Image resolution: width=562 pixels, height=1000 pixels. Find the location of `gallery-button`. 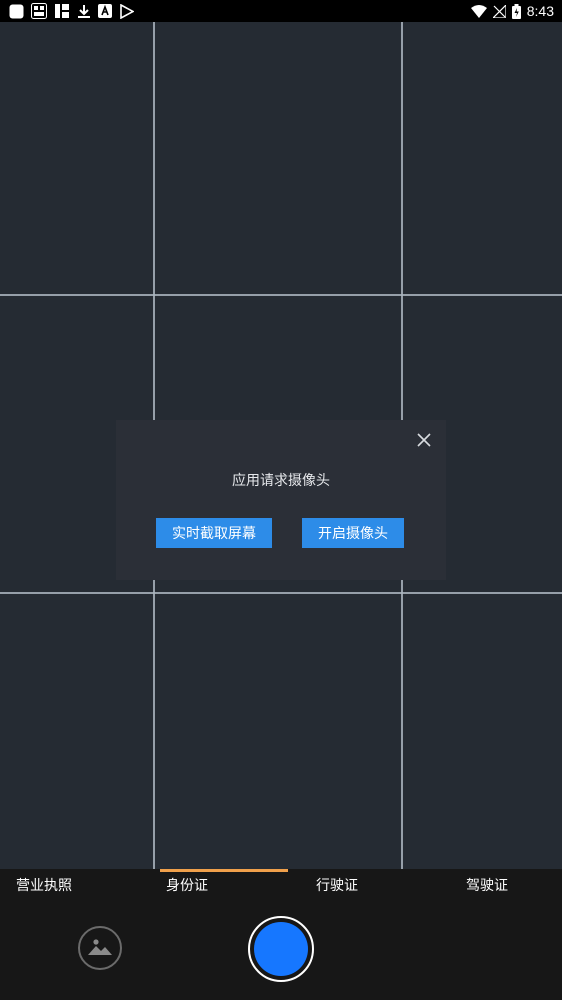

gallery-button is located at coordinates (100, 948).